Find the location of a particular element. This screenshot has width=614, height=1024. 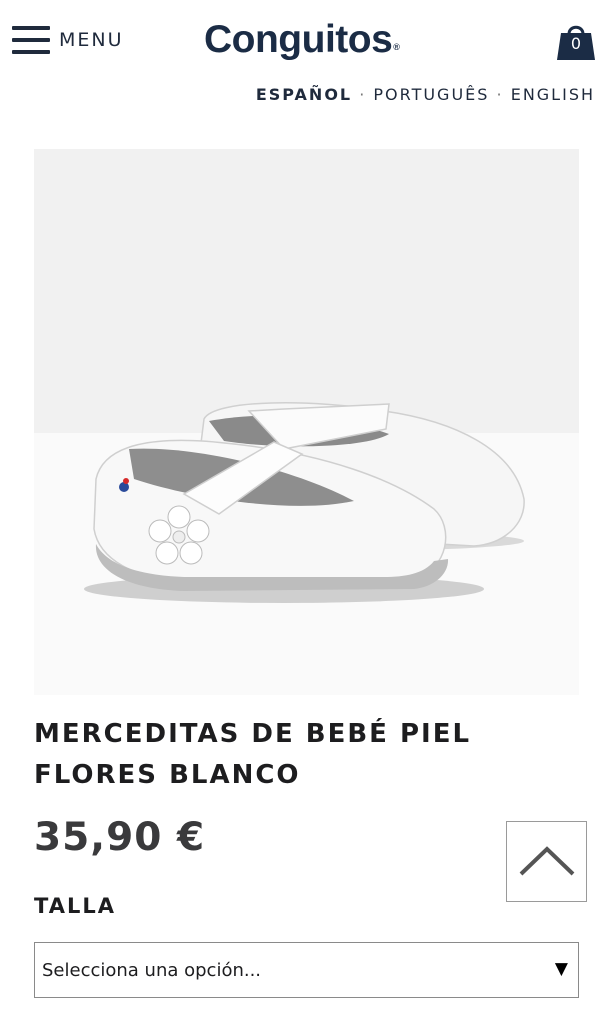

menu-label: MENU is located at coordinates (91, 40).